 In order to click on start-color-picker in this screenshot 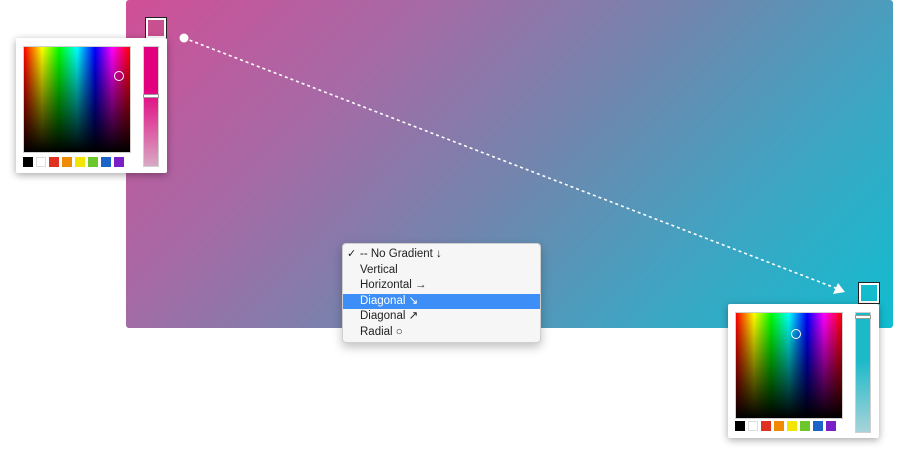, I will do `click(91, 105)`.